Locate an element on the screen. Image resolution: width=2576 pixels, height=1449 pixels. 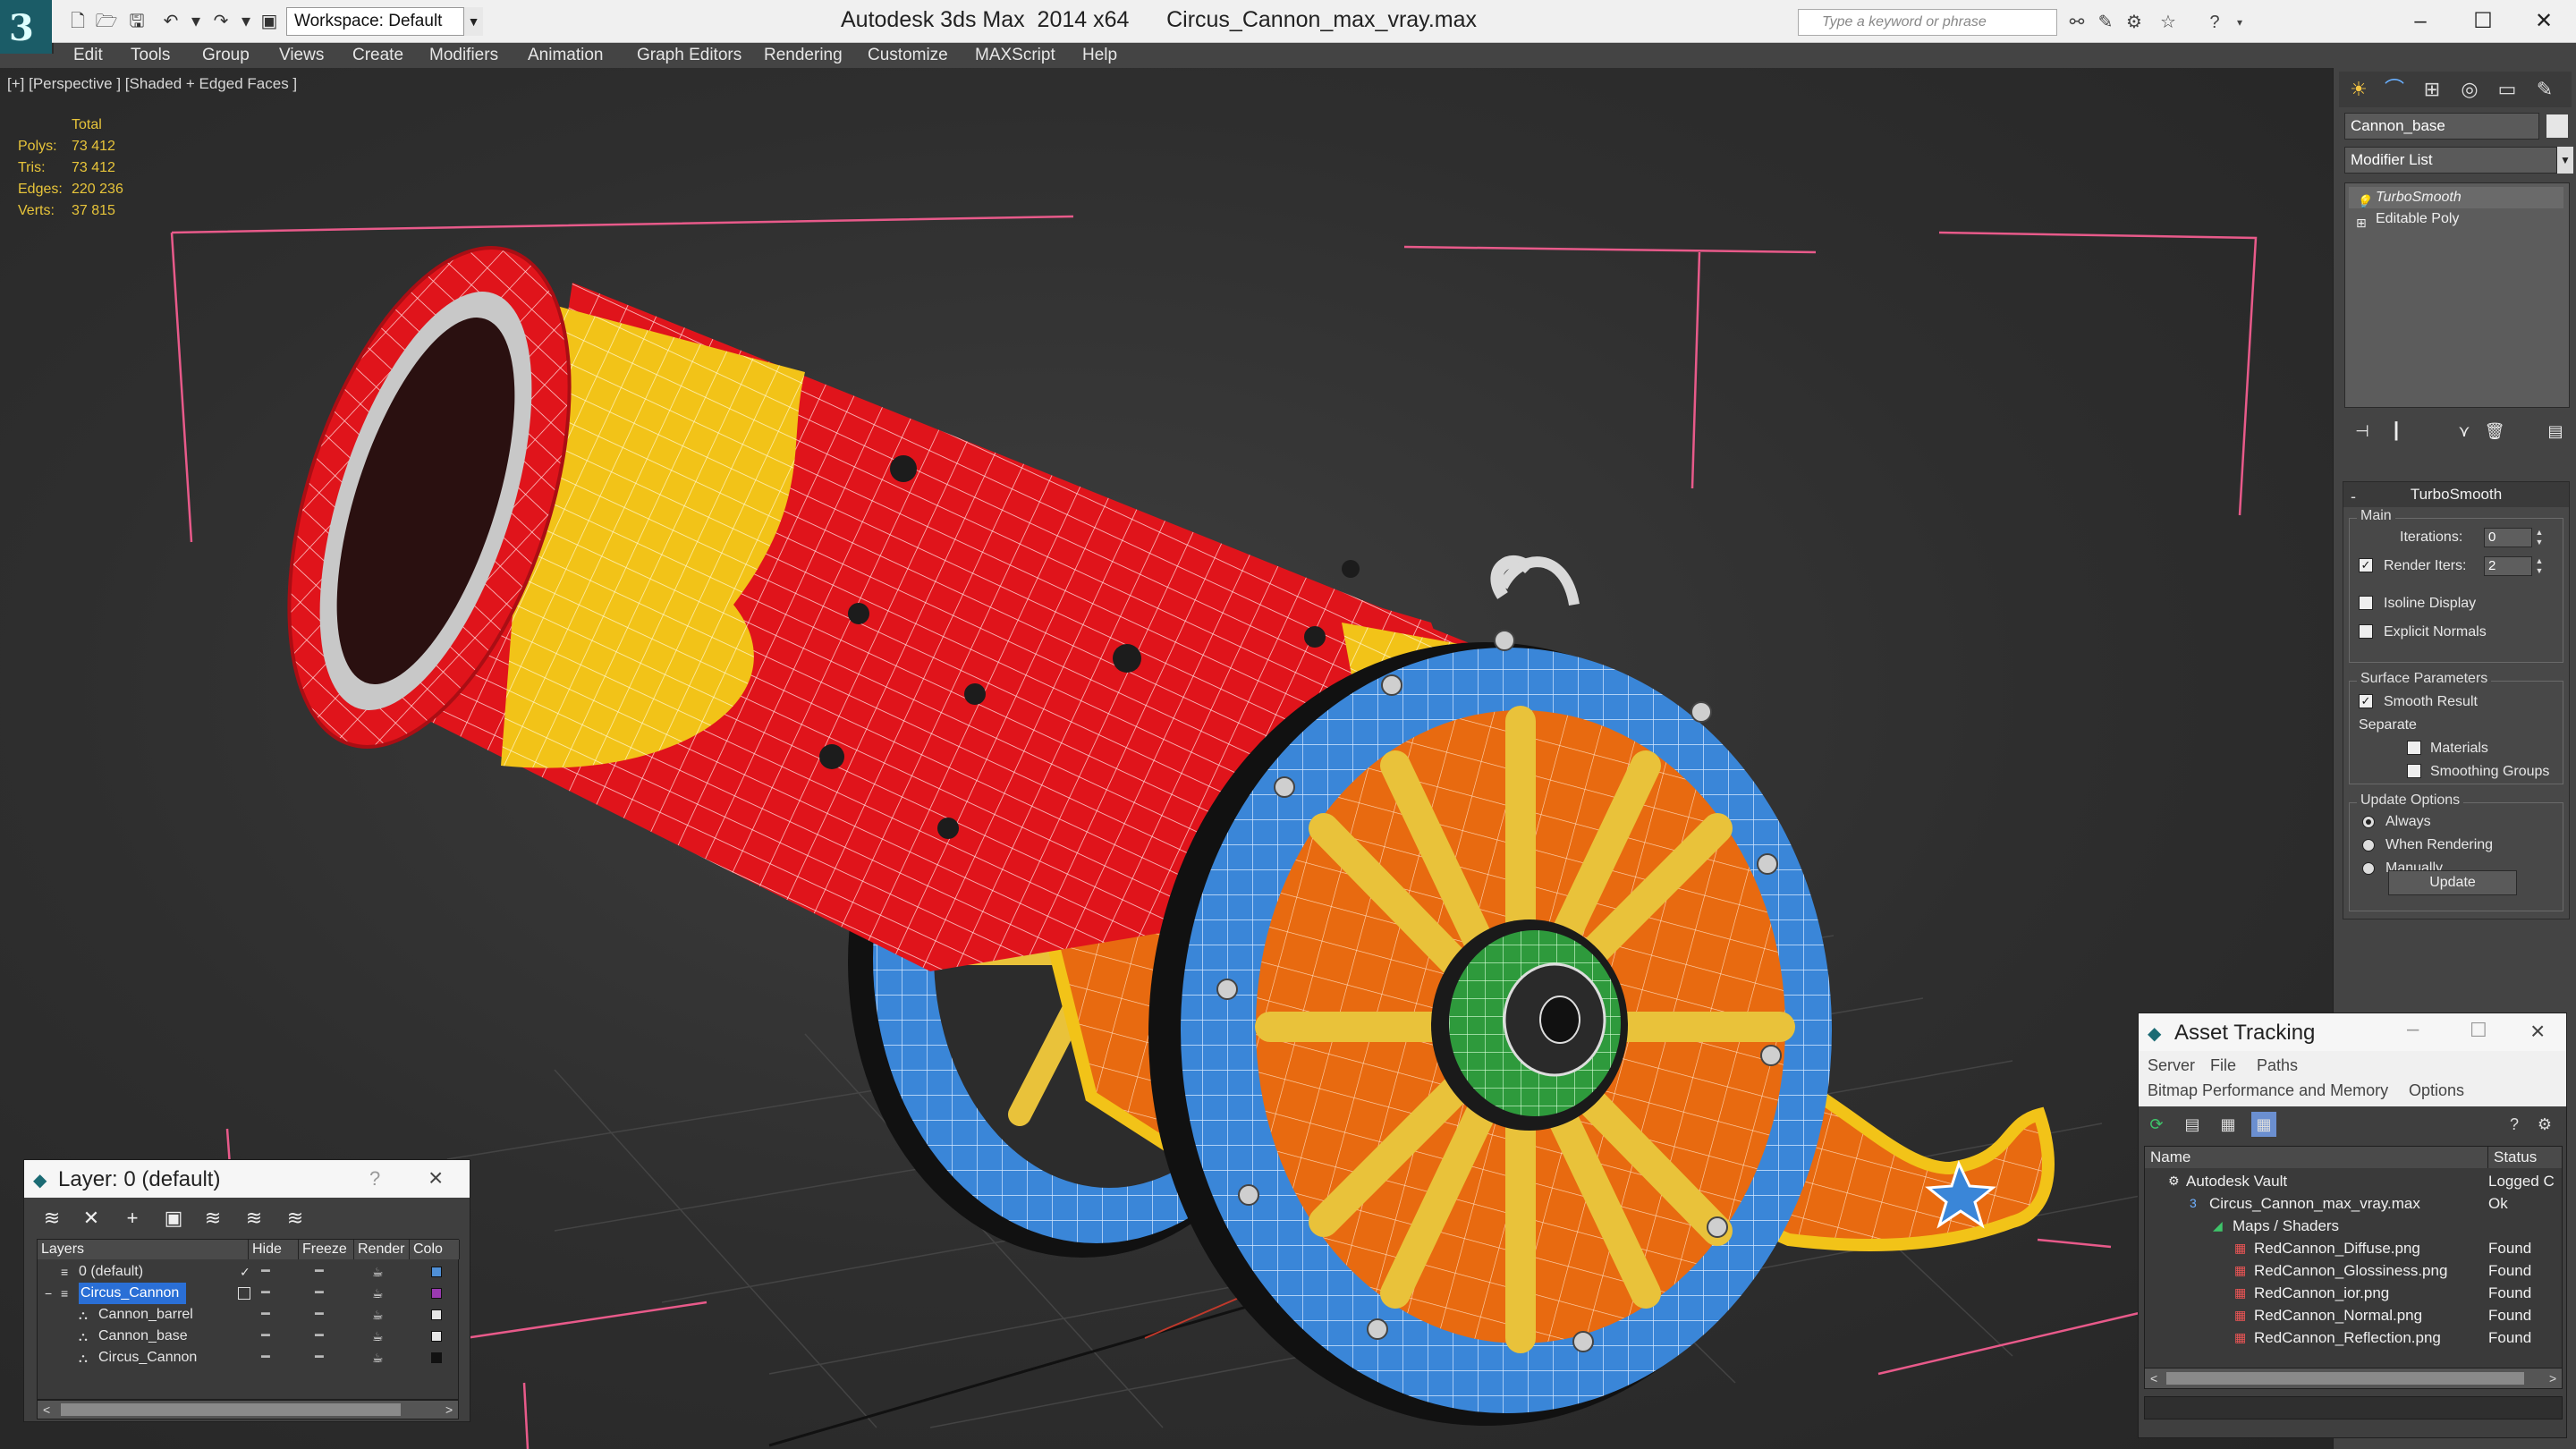
select-objects-icon: ▣ is located at coordinates (173, 1218).